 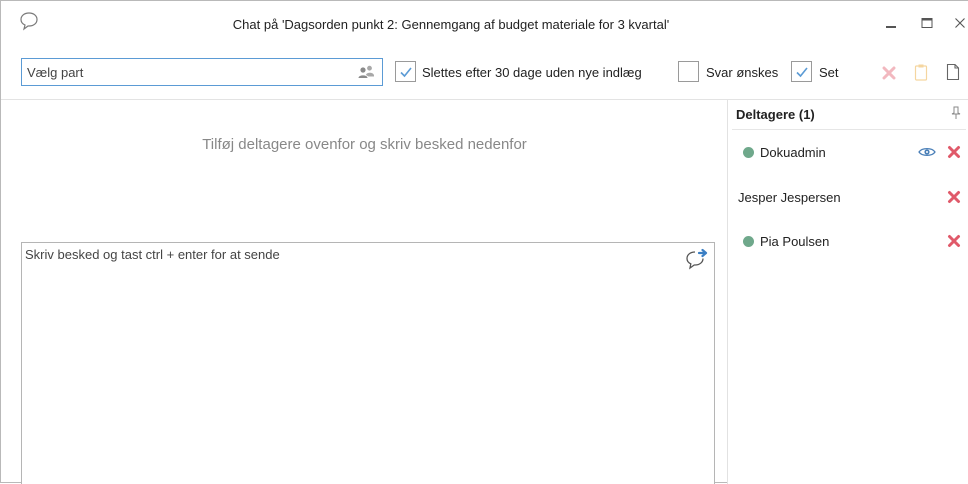 I want to click on participant-row: Dokuadmin, so click(x=848, y=154).